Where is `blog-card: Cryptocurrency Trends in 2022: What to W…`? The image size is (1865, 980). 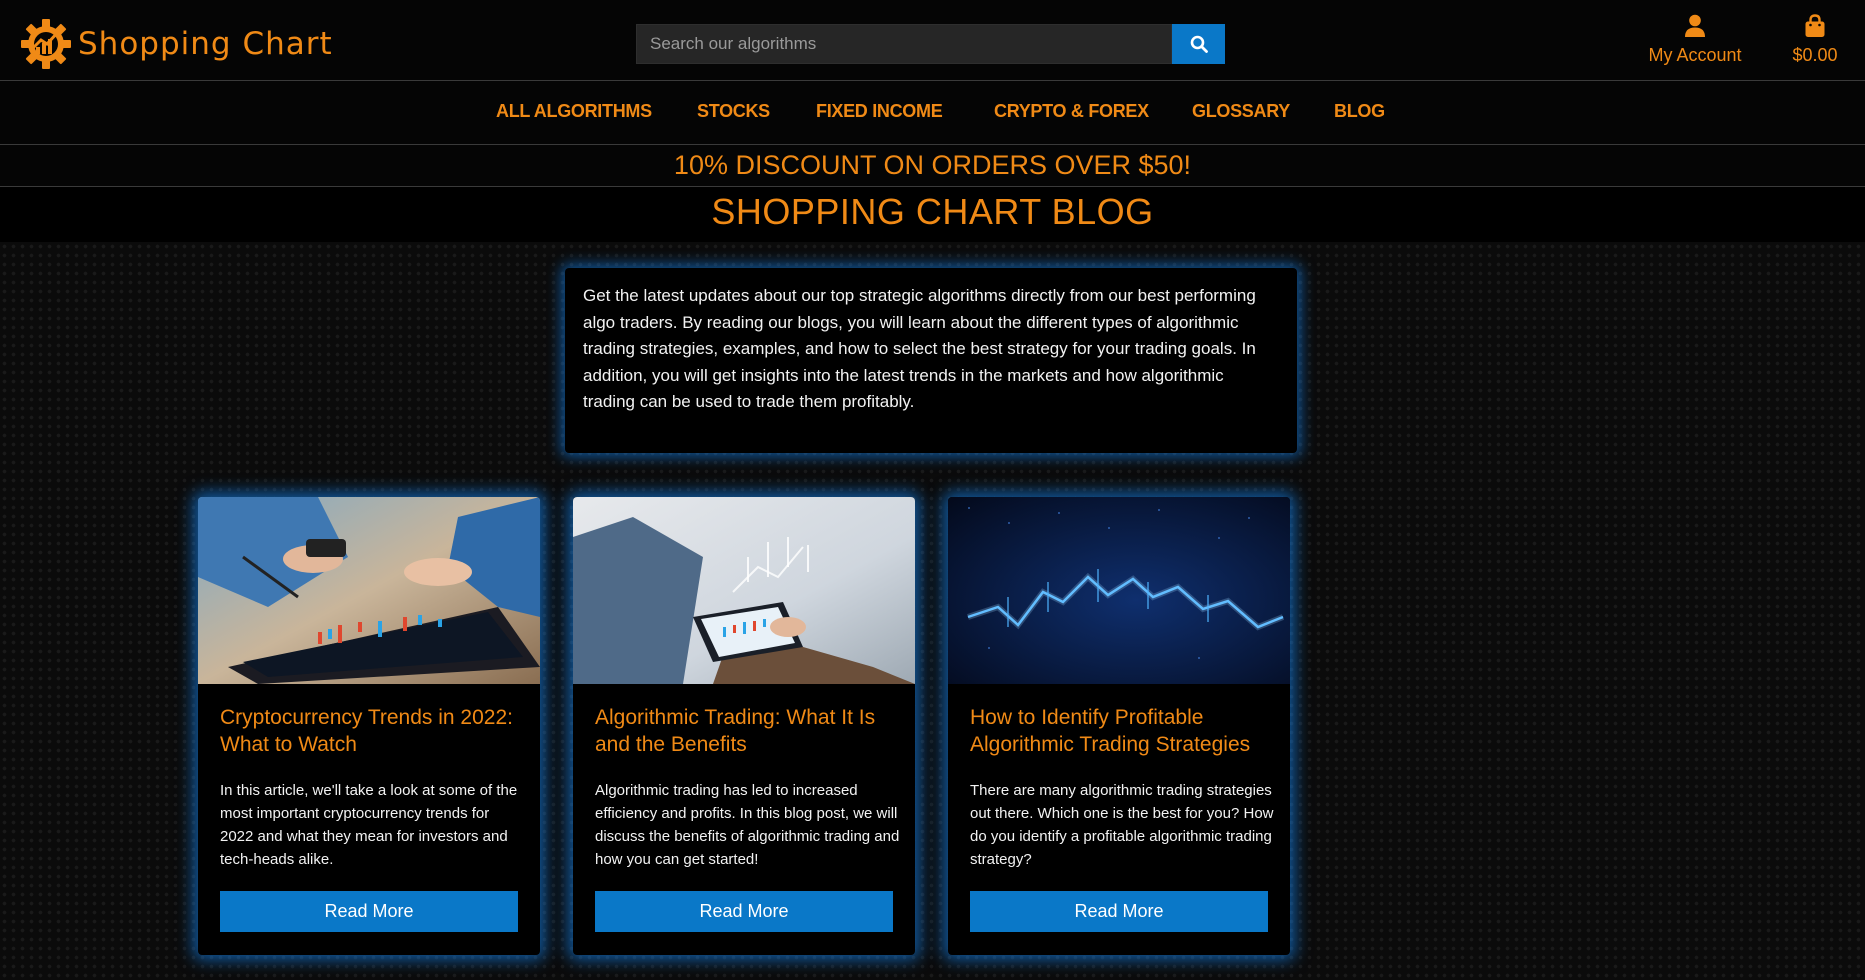 blog-card: Cryptocurrency Trends in 2022: What to W… is located at coordinates (369, 726).